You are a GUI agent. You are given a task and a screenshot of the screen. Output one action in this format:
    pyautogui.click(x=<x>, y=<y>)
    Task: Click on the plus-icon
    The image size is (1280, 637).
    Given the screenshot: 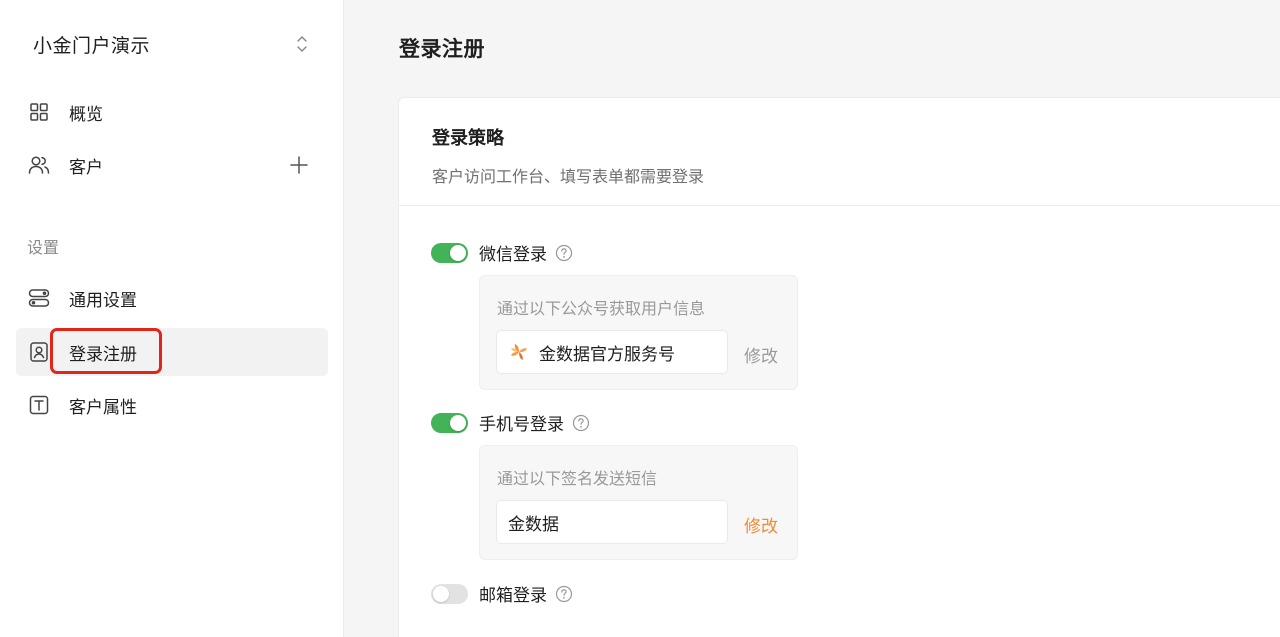 What is the action you would take?
    pyautogui.click(x=299, y=165)
    